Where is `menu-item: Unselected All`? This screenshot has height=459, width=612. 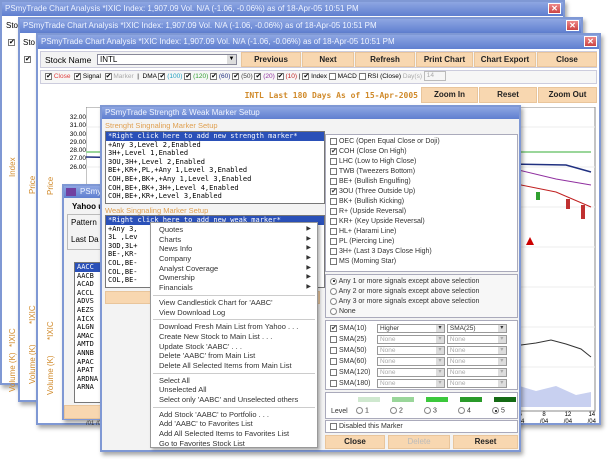
menu-item: Unselected All is located at coordinates (234, 390).